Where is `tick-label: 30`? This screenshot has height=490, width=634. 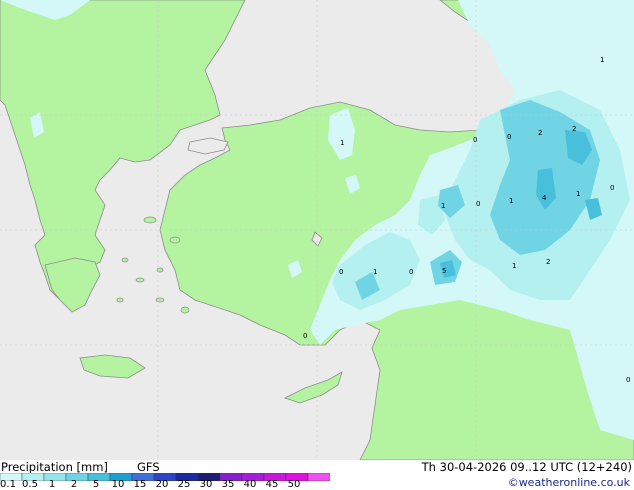 tick-label: 30 is located at coordinates (206, 484).